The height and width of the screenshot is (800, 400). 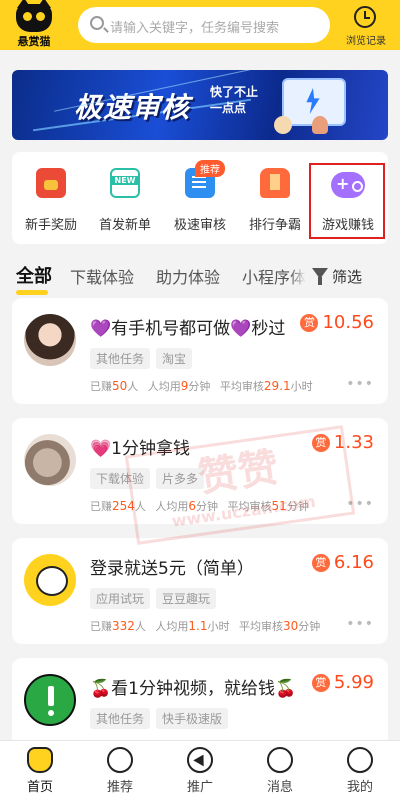 I want to click on task-tags: 其他任务 快手极速版, so click(x=162, y=718).